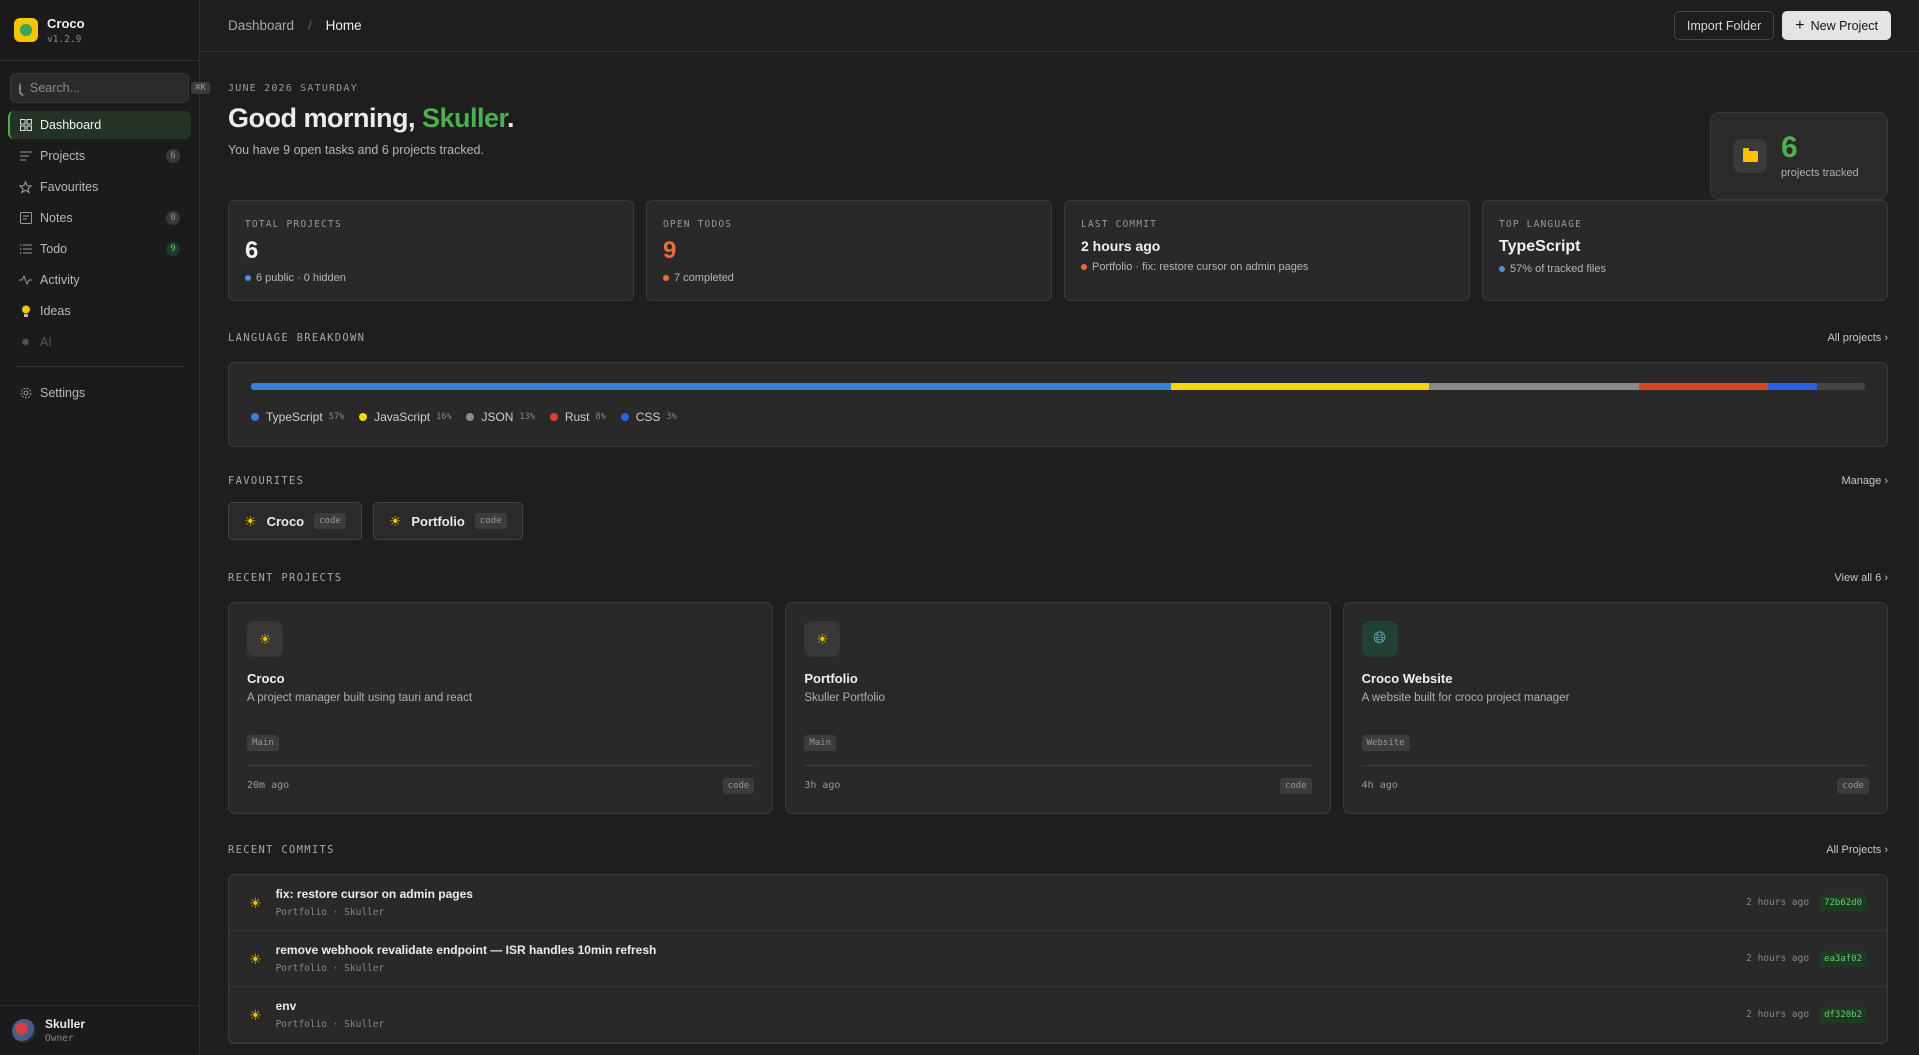 The width and height of the screenshot is (1919, 1055). I want to click on orange-dot-icon, so click(1084, 267).